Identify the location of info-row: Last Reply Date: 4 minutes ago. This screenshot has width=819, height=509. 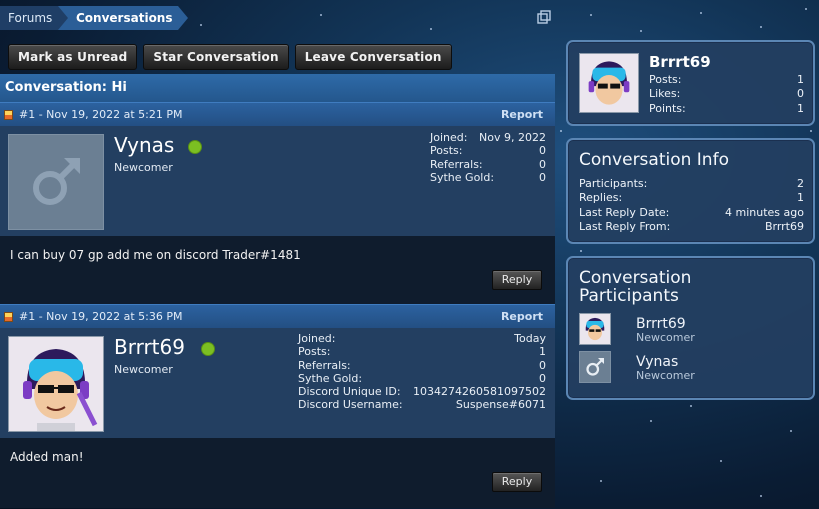
(691, 212).